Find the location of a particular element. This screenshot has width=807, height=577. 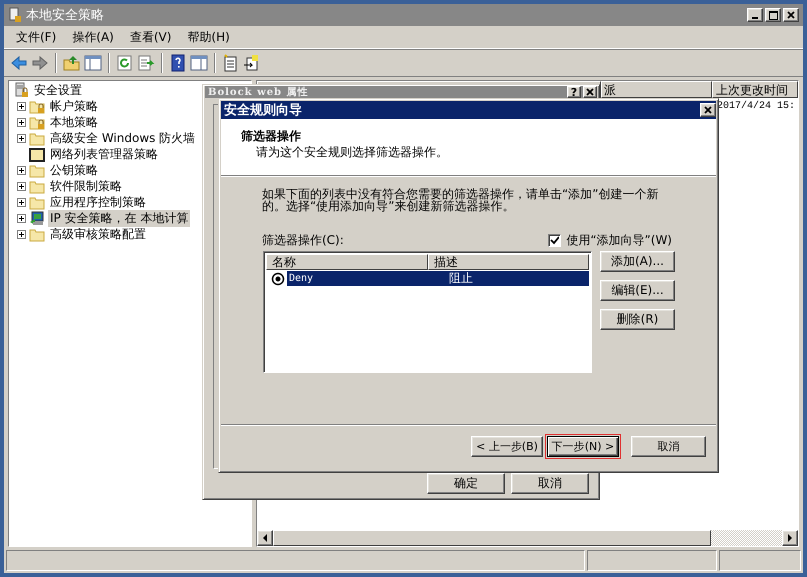

window-title: 本地安全策略 is located at coordinates (65, 15).